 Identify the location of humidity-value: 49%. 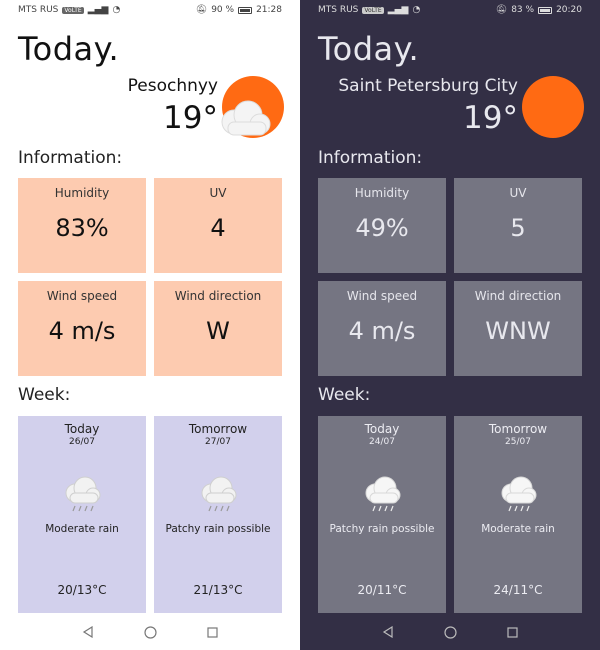
(382, 228).